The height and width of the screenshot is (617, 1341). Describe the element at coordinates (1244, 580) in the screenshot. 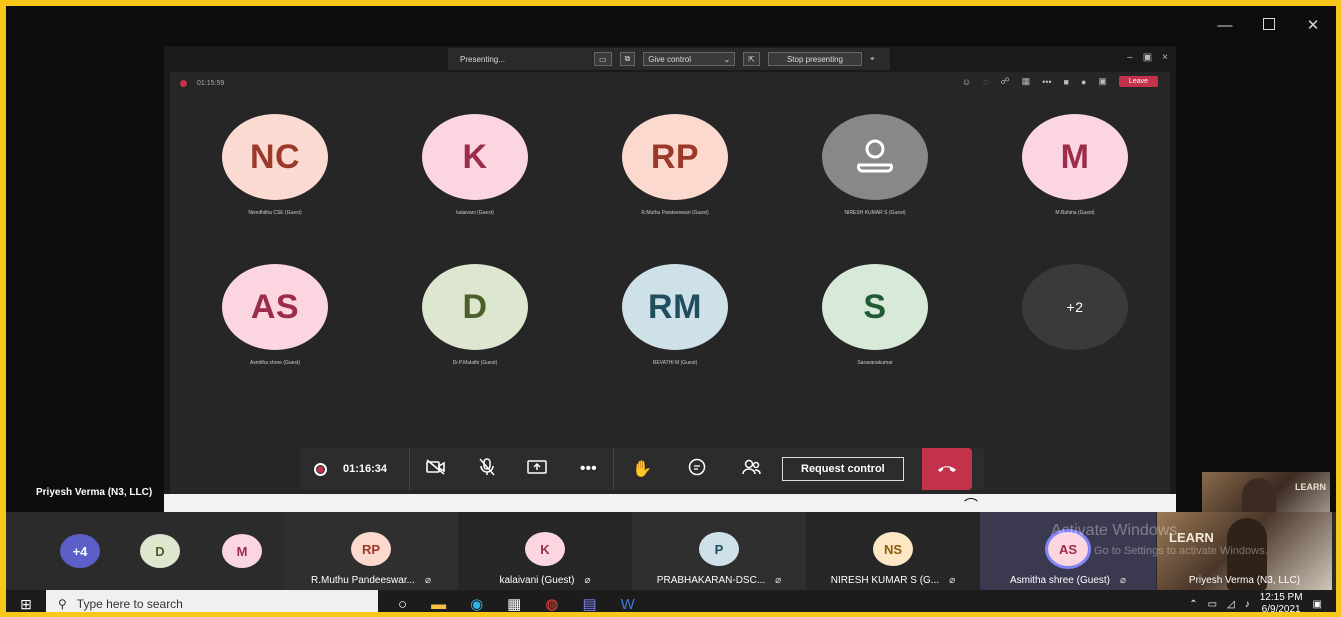

I see `self-name: Priyesh Verma (N3, LLC)` at that location.